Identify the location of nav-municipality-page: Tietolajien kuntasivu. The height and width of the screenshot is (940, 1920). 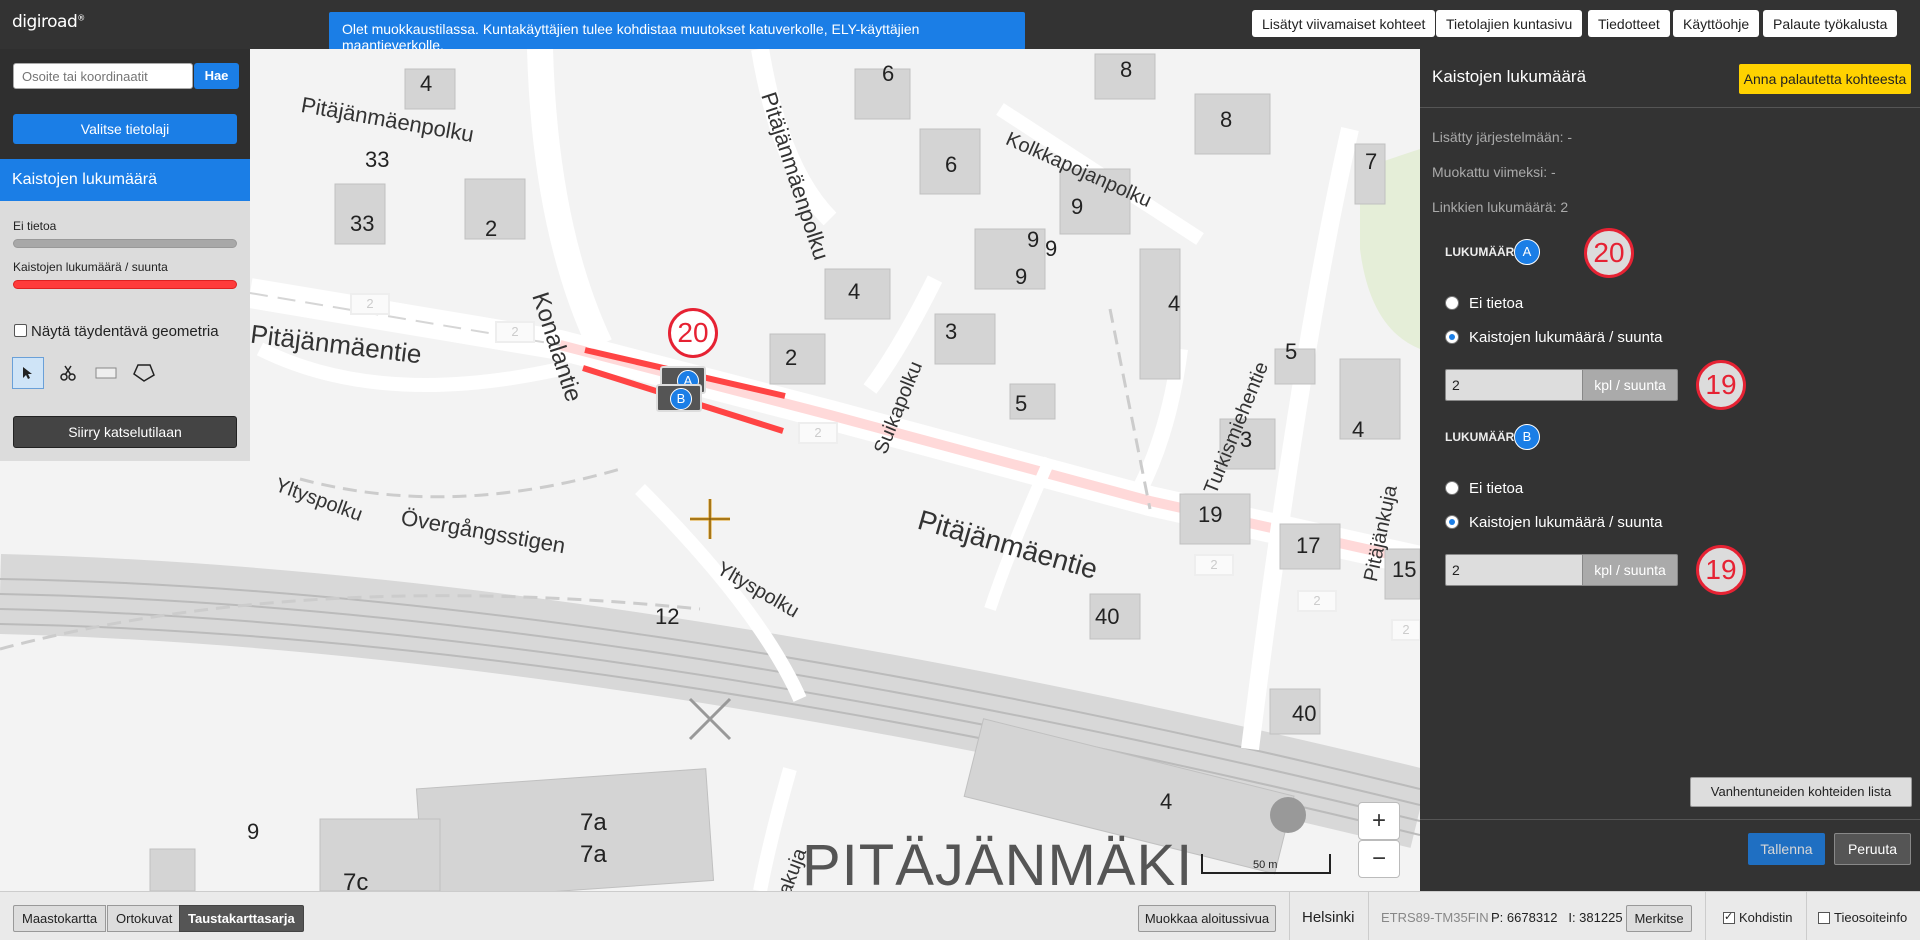
(1509, 23).